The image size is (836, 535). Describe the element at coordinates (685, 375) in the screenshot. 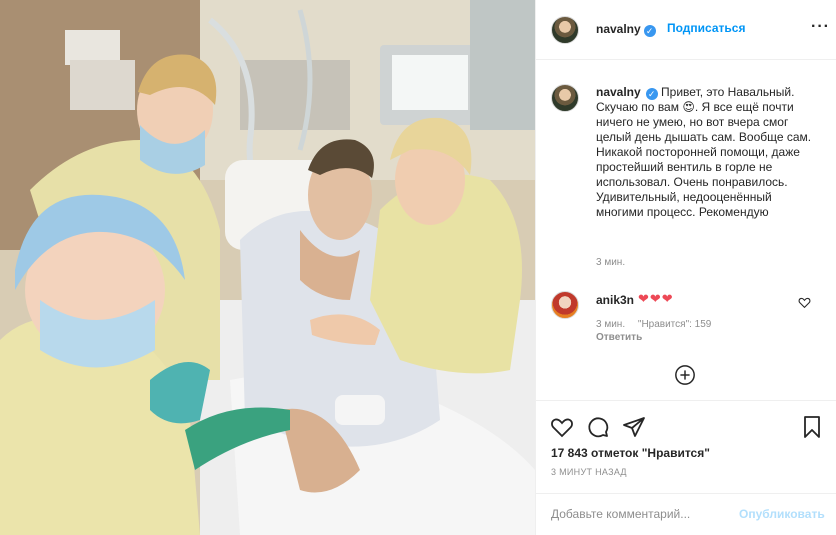

I see `add-circle-icon` at that location.